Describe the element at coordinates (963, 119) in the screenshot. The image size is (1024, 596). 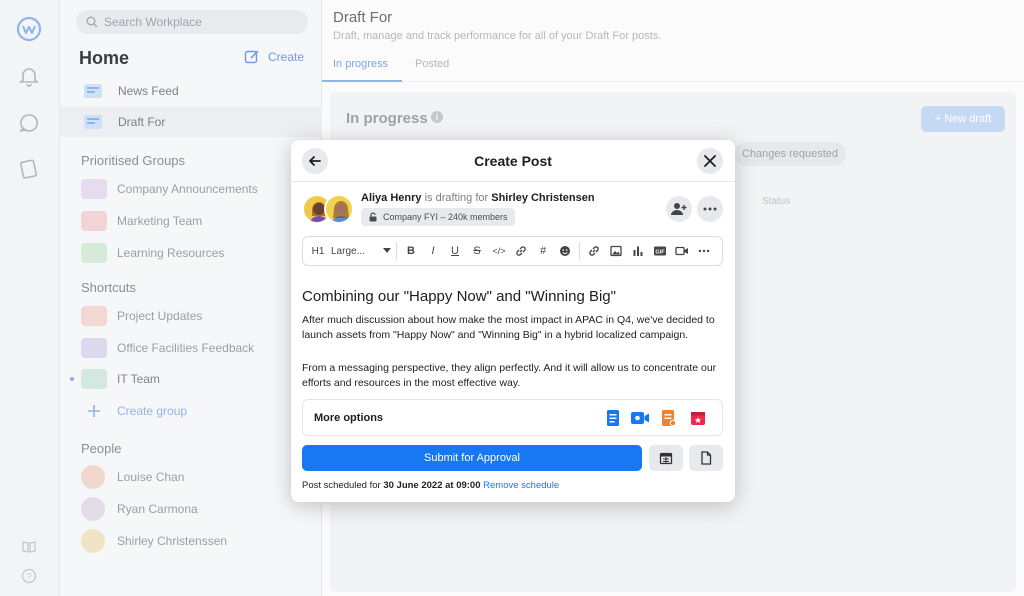
I see `new-draft-button: + New draft` at that location.